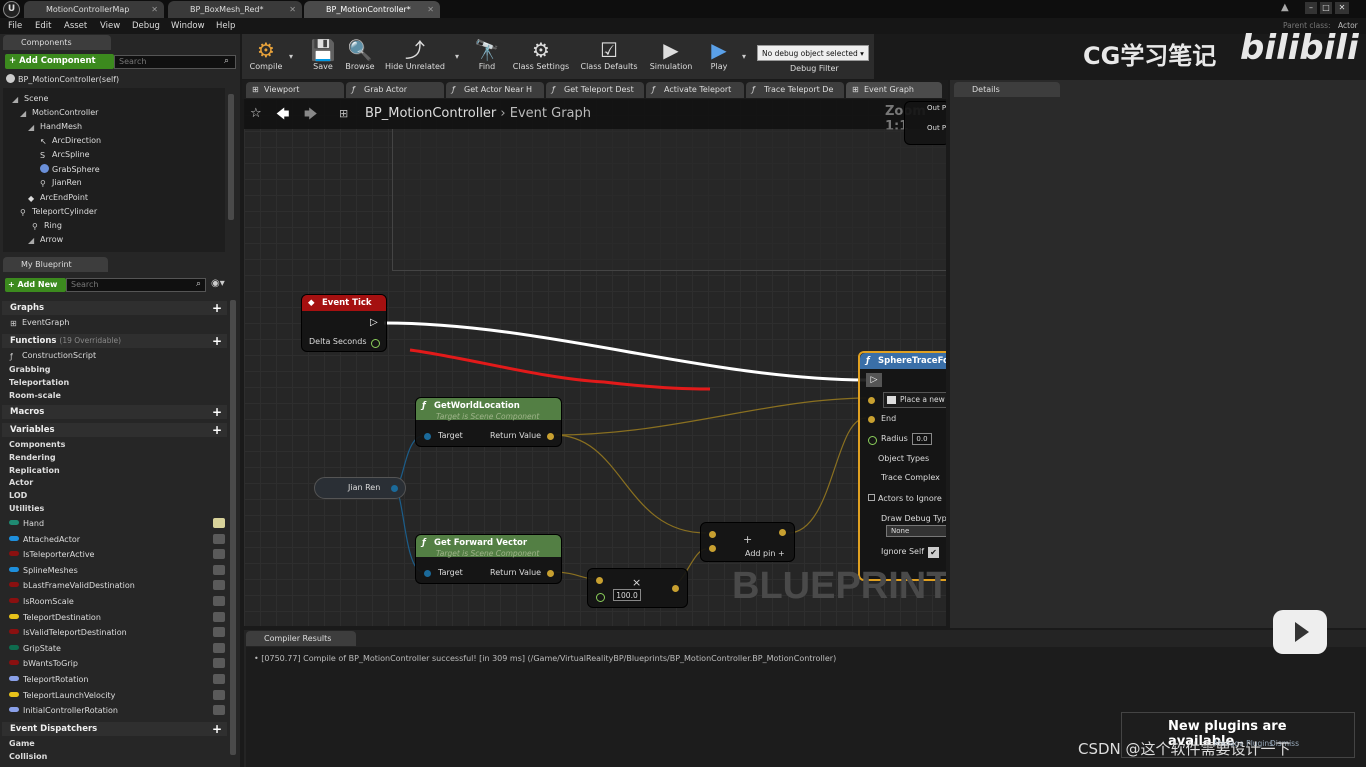  I want to click on graph-tab: ƒ Activate Teleport, so click(695, 90).